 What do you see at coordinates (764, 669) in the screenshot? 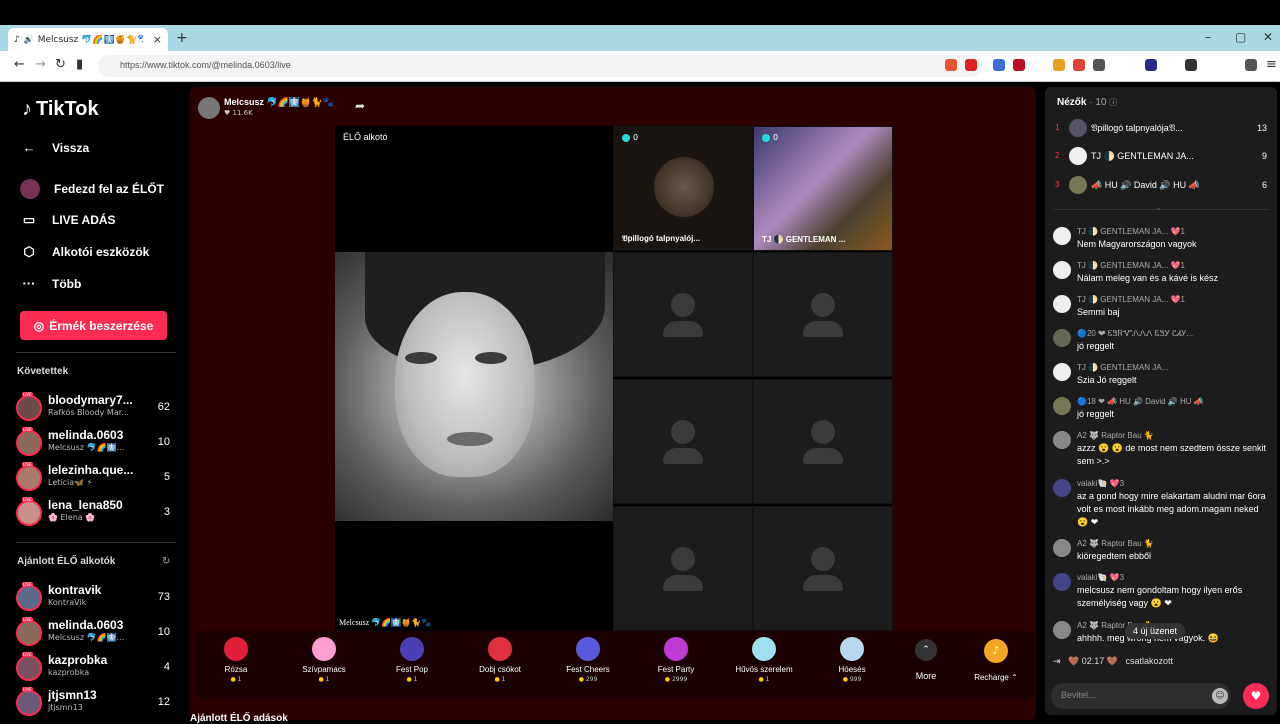
I see `gift-name: Hűvös szerelem` at bounding box center [764, 669].